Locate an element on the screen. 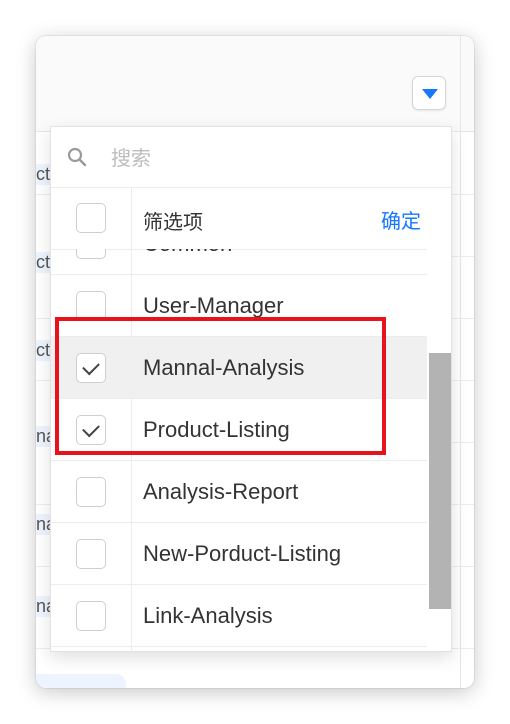 The width and height of the screenshot is (510, 724). filter-dropdown-button is located at coordinates (429, 93).